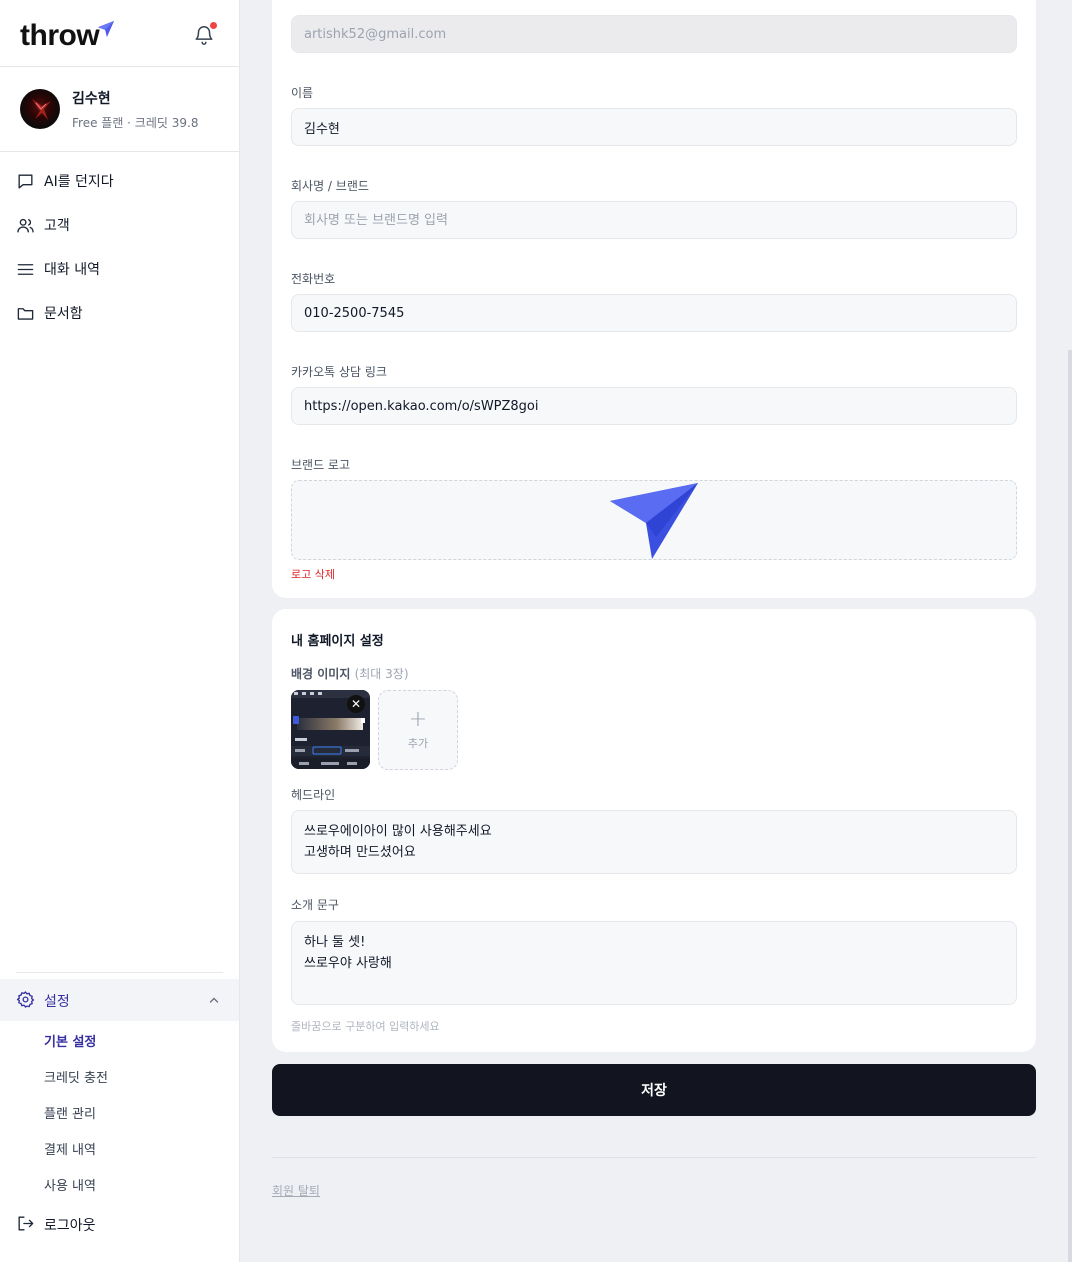  Describe the element at coordinates (119, 1224) in the screenshot. I see `logout-button: 로그아웃` at that location.